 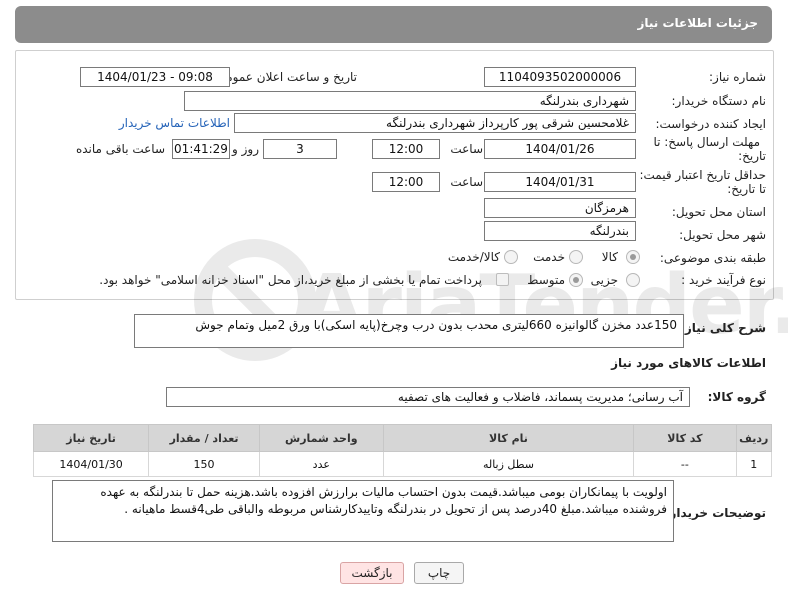 I want to click on category-option-service: خدمت, so click(x=549, y=257).